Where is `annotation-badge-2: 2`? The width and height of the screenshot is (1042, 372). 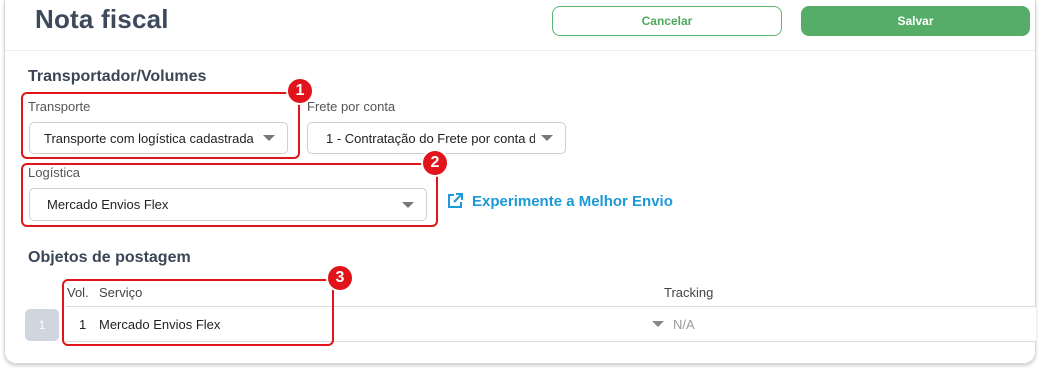
annotation-badge-2: 2 is located at coordinates (435, 163).